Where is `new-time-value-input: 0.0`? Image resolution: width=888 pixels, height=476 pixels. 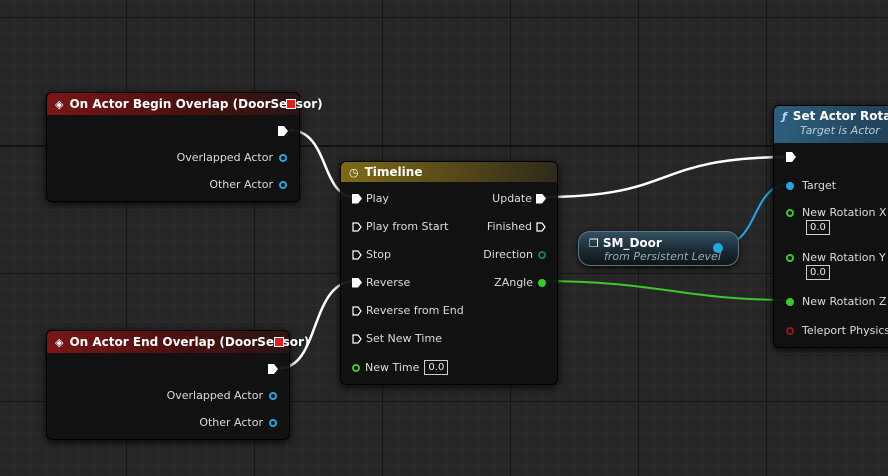
new-time-value-input: 0.0 is located at coordinates (436, 367).